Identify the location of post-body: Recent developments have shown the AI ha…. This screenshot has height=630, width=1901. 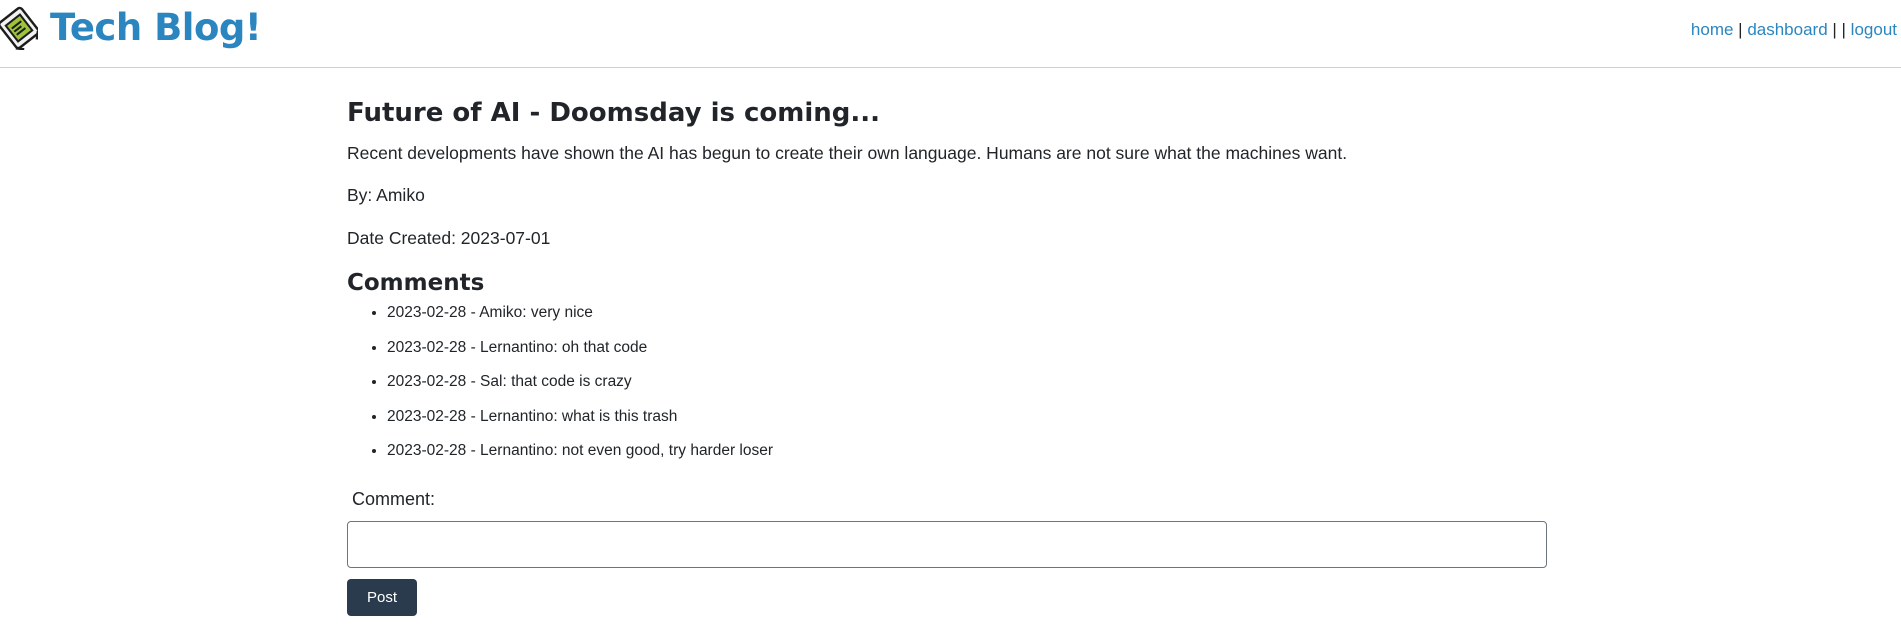
(847, 153).